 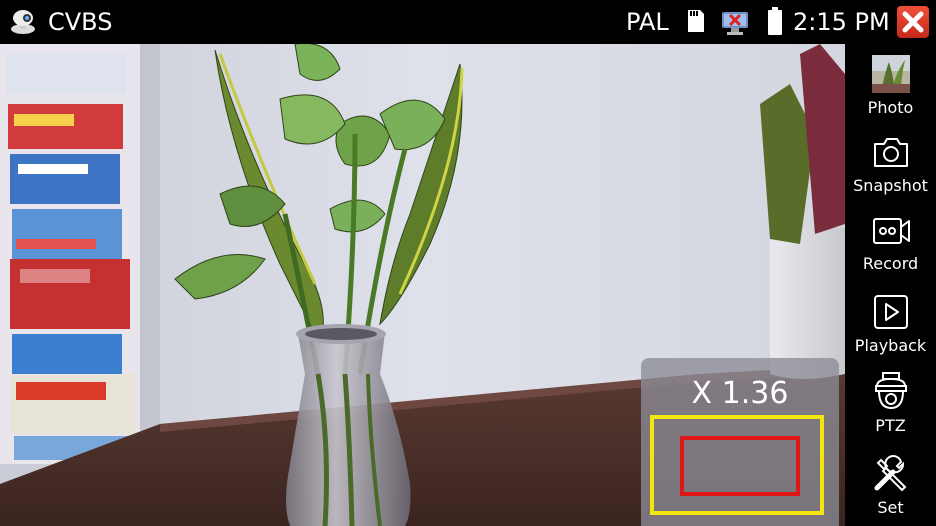 What do you see at coordinates (890, 473) in the screenshot?
I see `tools-icon` at bounding box center [890, 473].